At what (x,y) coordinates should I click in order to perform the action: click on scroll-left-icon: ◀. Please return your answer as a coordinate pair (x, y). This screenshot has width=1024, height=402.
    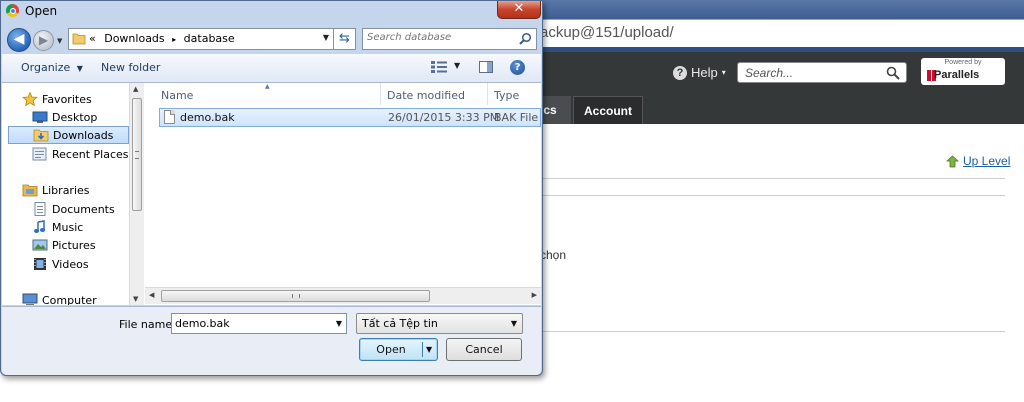
    Looking at the image, I should click on (151, 295).